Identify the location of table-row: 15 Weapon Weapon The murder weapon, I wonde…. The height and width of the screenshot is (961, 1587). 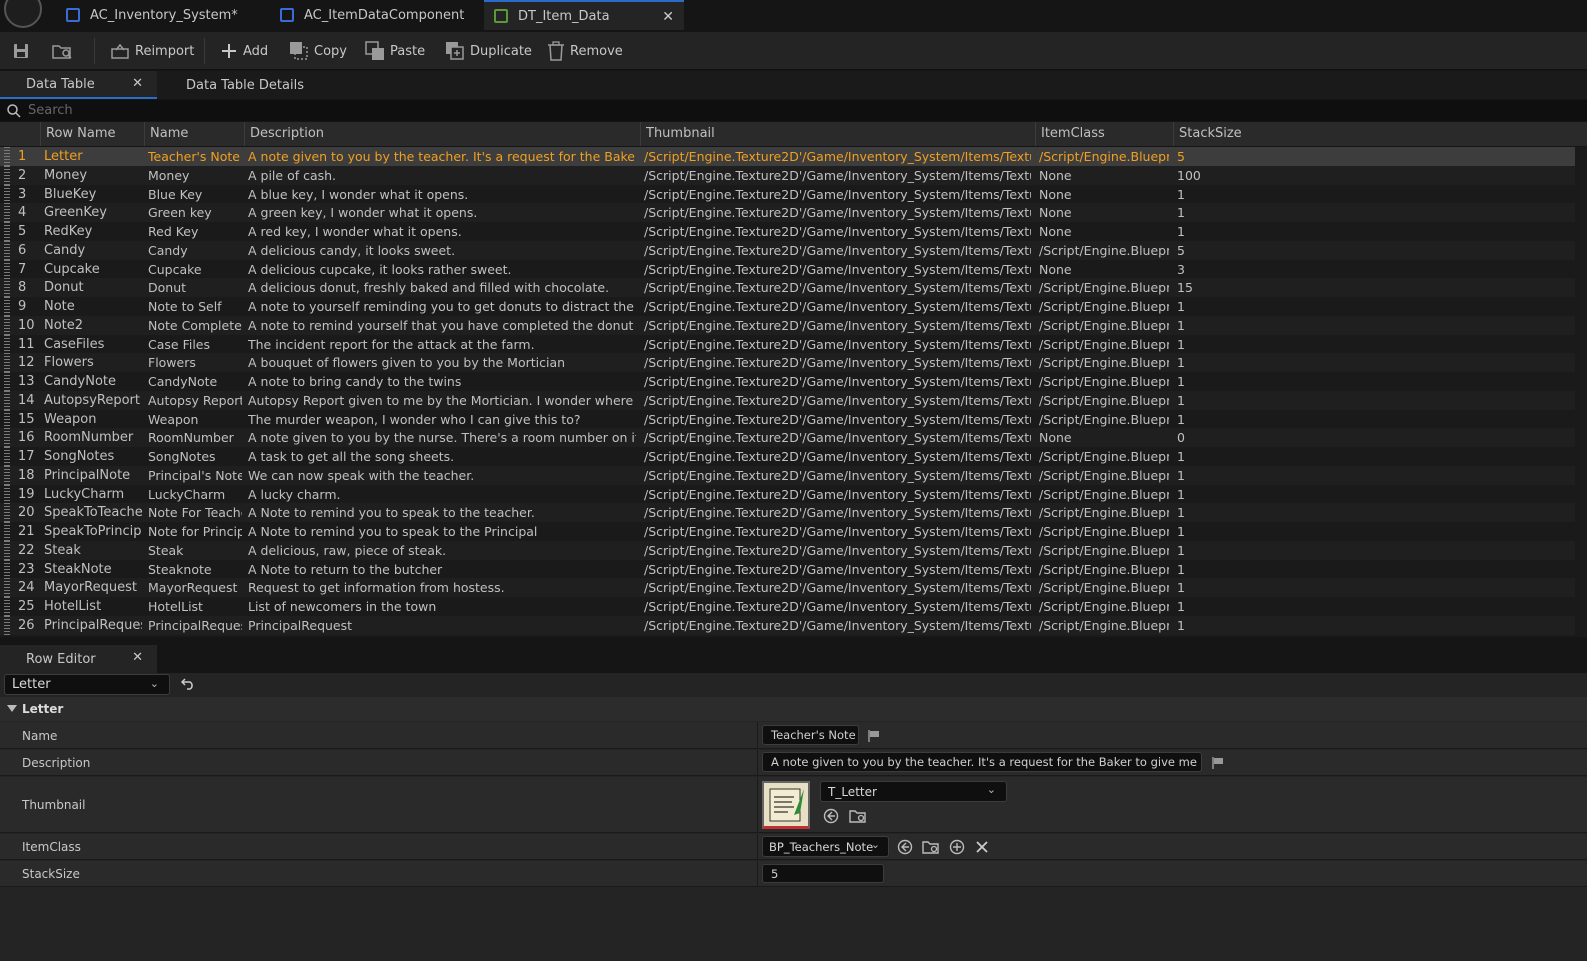
(787, 419).